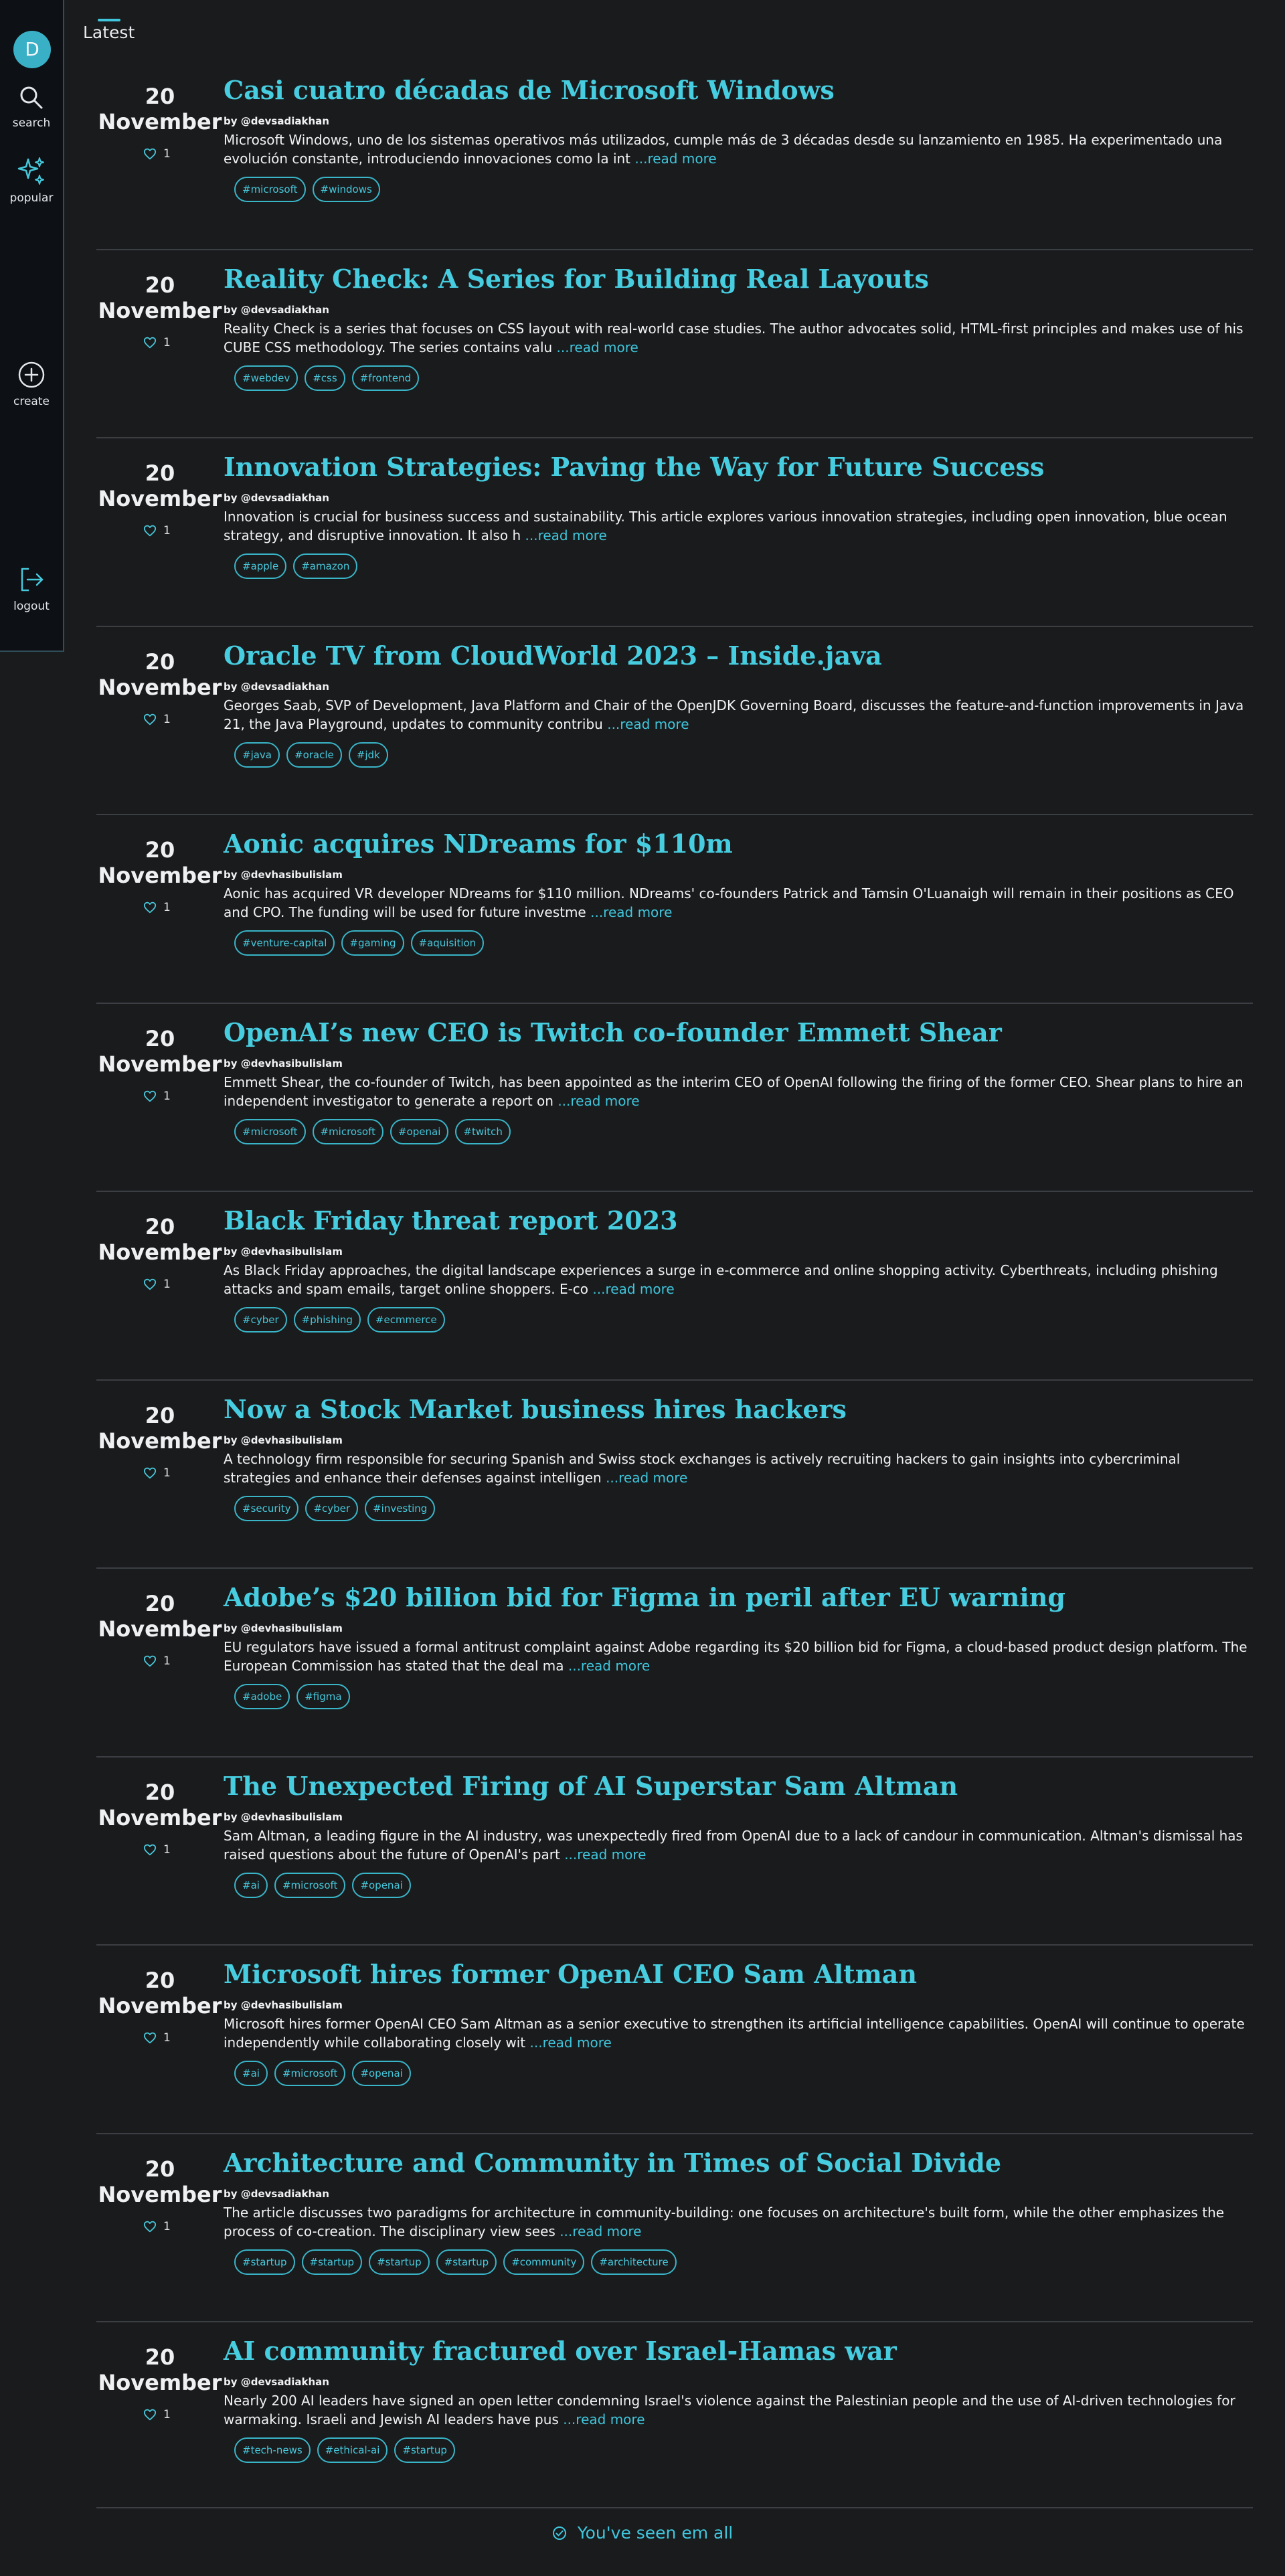  Describe the element at coordinates (327, 1320) in the screenshot. I see `tag-chip: #phishing` at that location.